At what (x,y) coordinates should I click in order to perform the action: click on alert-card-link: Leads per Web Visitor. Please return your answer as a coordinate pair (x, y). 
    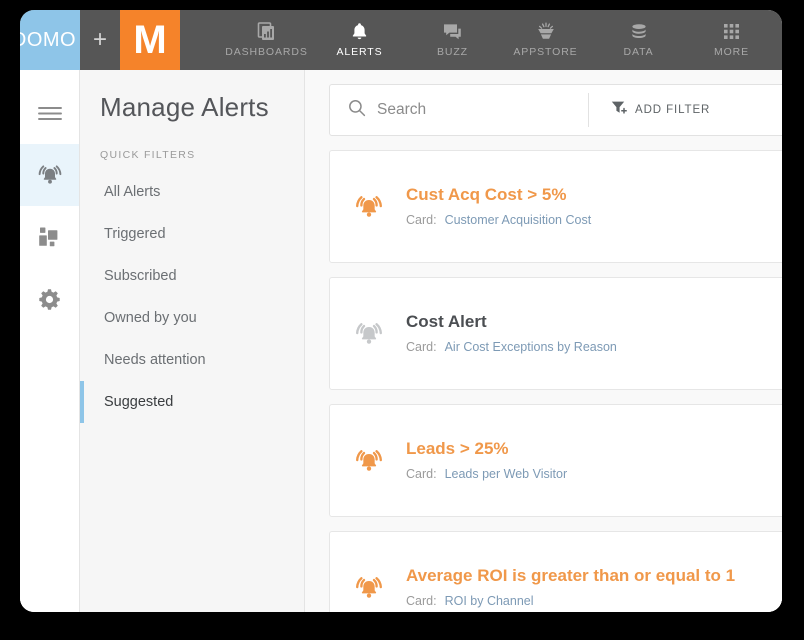
    Looking at the image, I should click on (506, 474).